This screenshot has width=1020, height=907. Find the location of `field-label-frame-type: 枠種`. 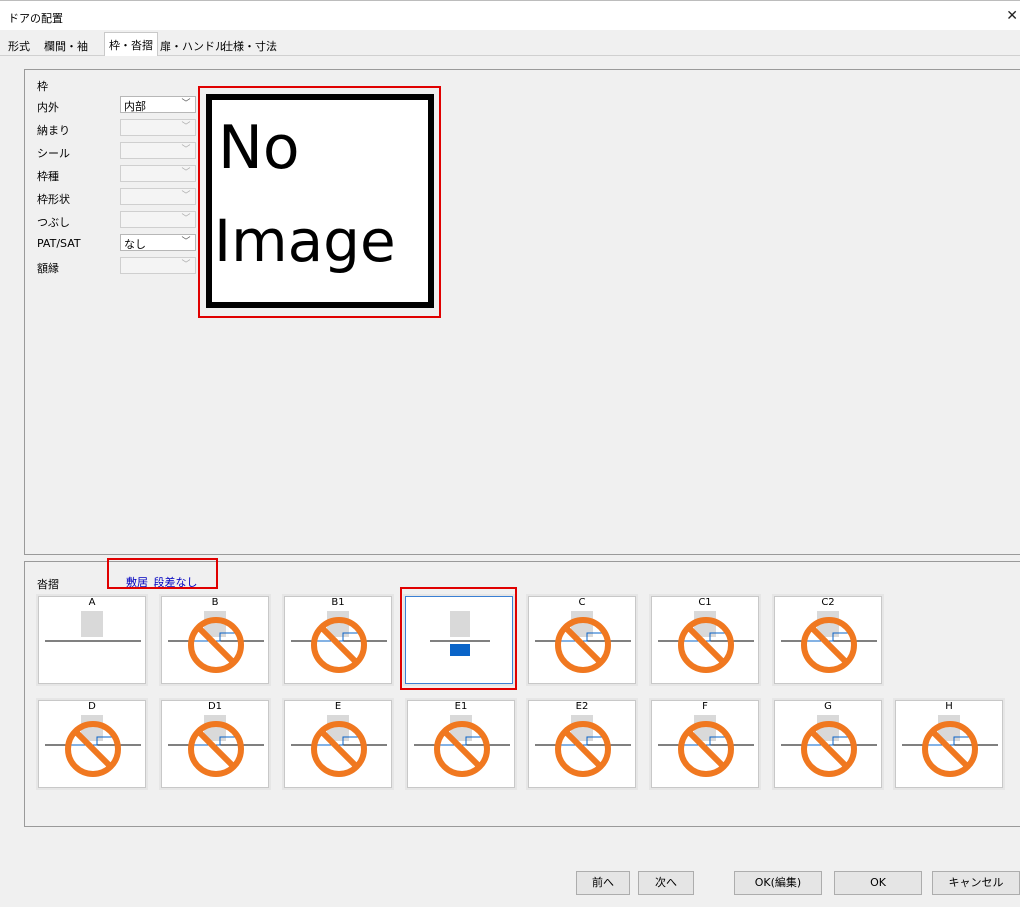

field-label-frame-type: 枠種 is located at coordinates (48, 176).